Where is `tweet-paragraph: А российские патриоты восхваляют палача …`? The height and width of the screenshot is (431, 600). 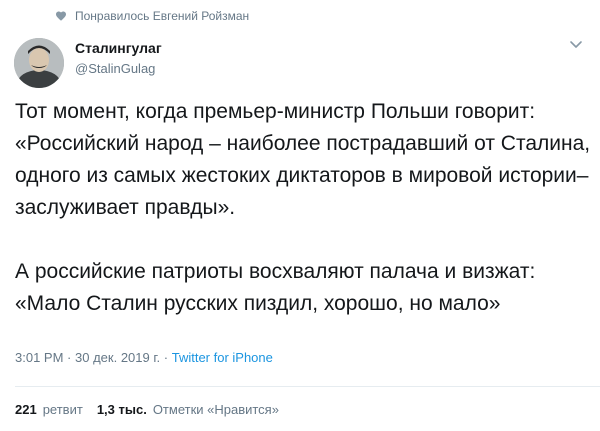
tweet-paragraph: А российские патриоты восхваляют палача … is located at coordinates (275, 287).